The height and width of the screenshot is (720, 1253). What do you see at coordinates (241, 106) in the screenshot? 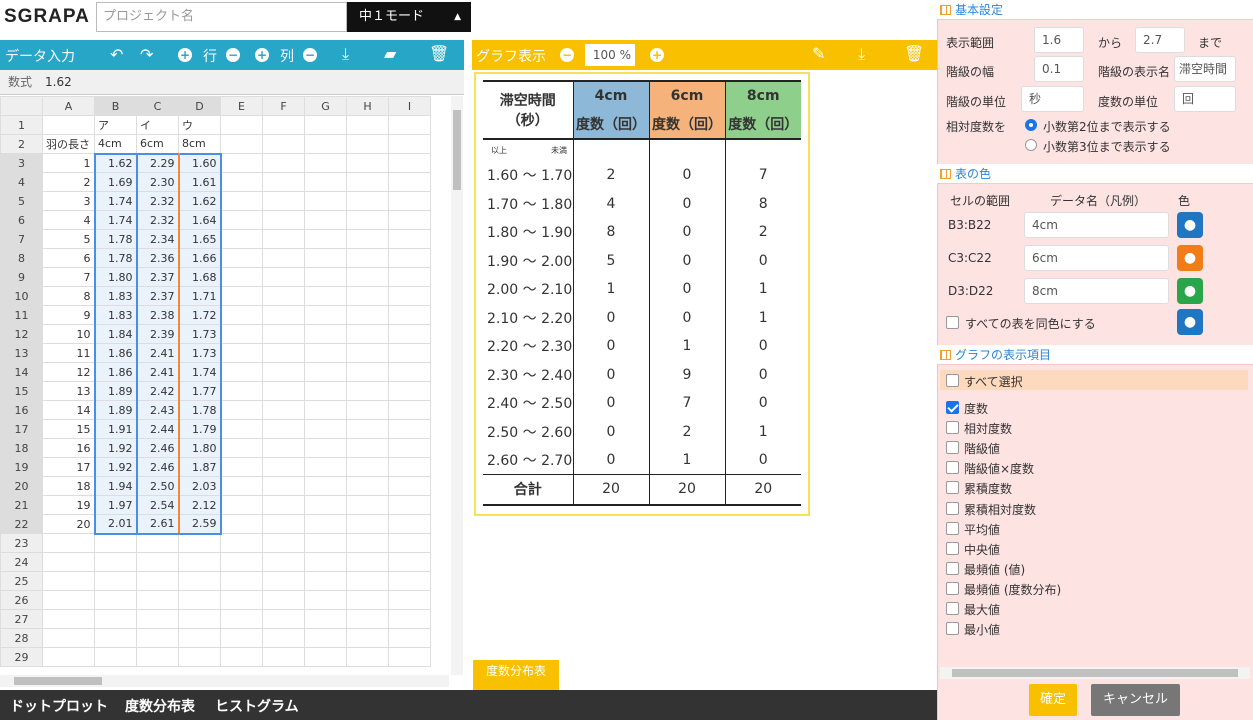
I see `column-header: E` at bounding box center [241, 106].